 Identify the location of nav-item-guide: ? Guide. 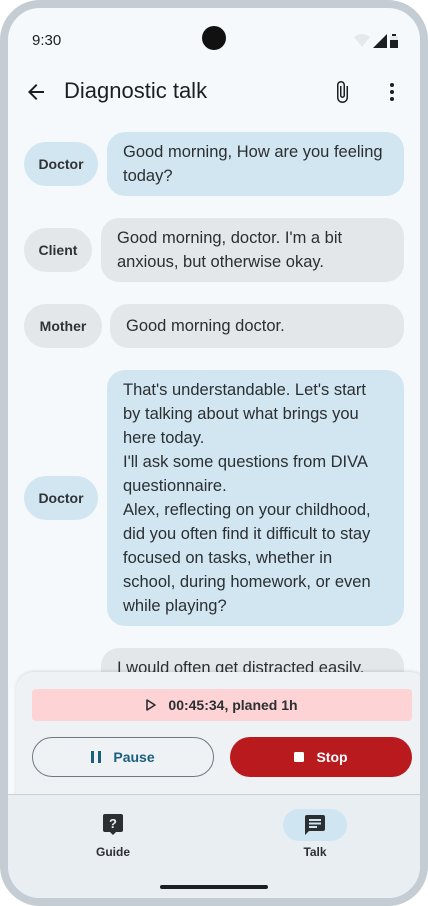
(113, 834).